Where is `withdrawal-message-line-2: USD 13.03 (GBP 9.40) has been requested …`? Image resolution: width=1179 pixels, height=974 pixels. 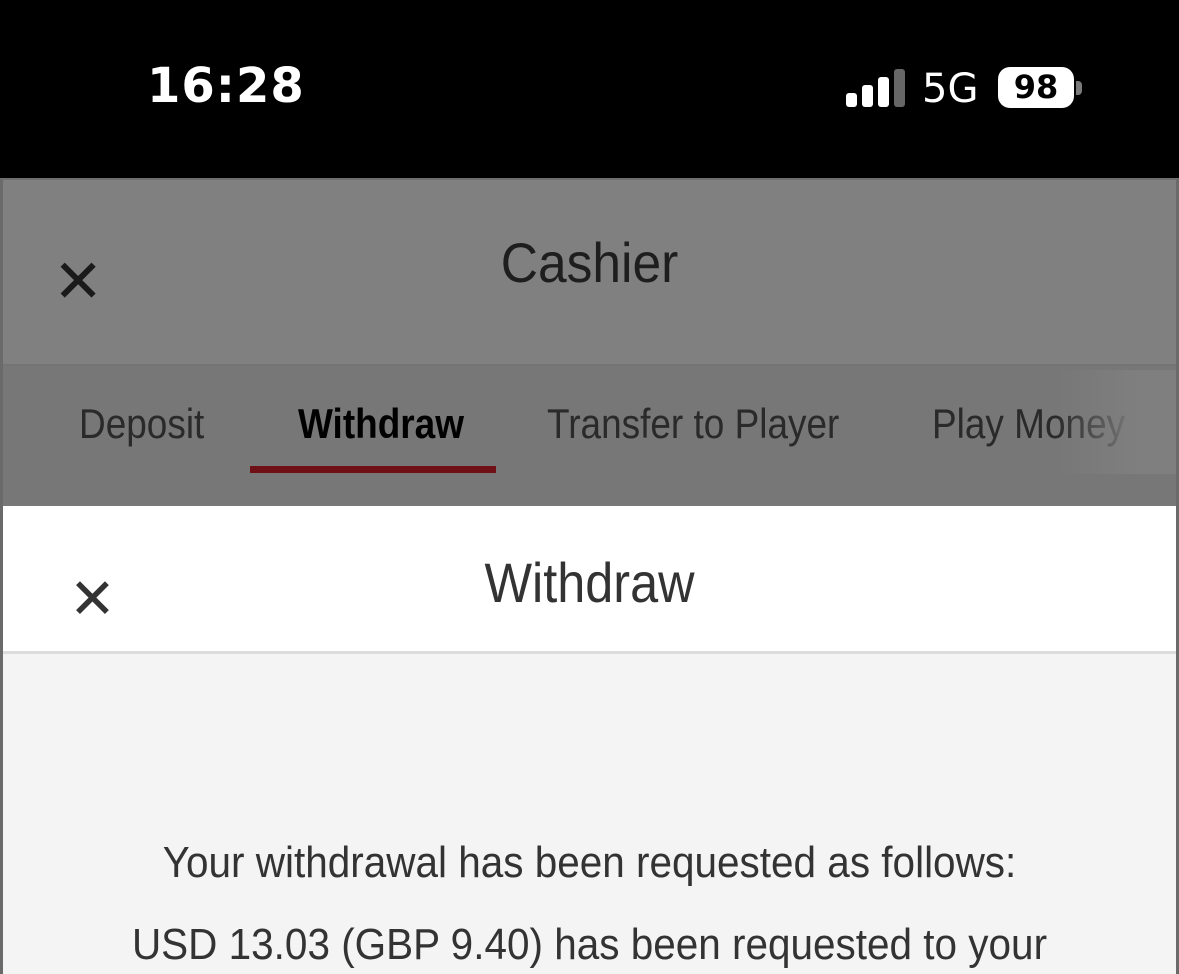 withdrawal-message-line-2: USD 13.03 (GBP 9.40) has been requested … is located at coordinates (589, 944).